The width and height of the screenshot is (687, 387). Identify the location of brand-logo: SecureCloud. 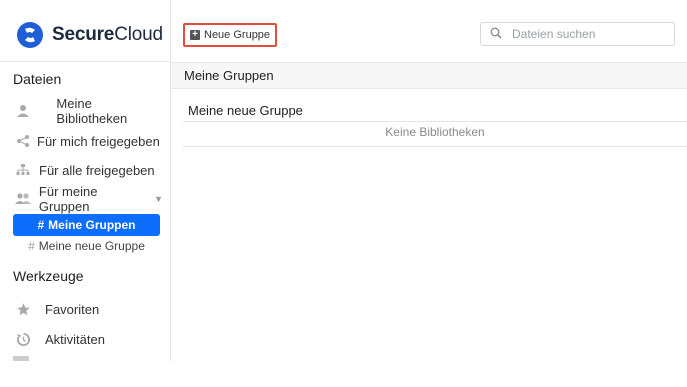
(89, 35).